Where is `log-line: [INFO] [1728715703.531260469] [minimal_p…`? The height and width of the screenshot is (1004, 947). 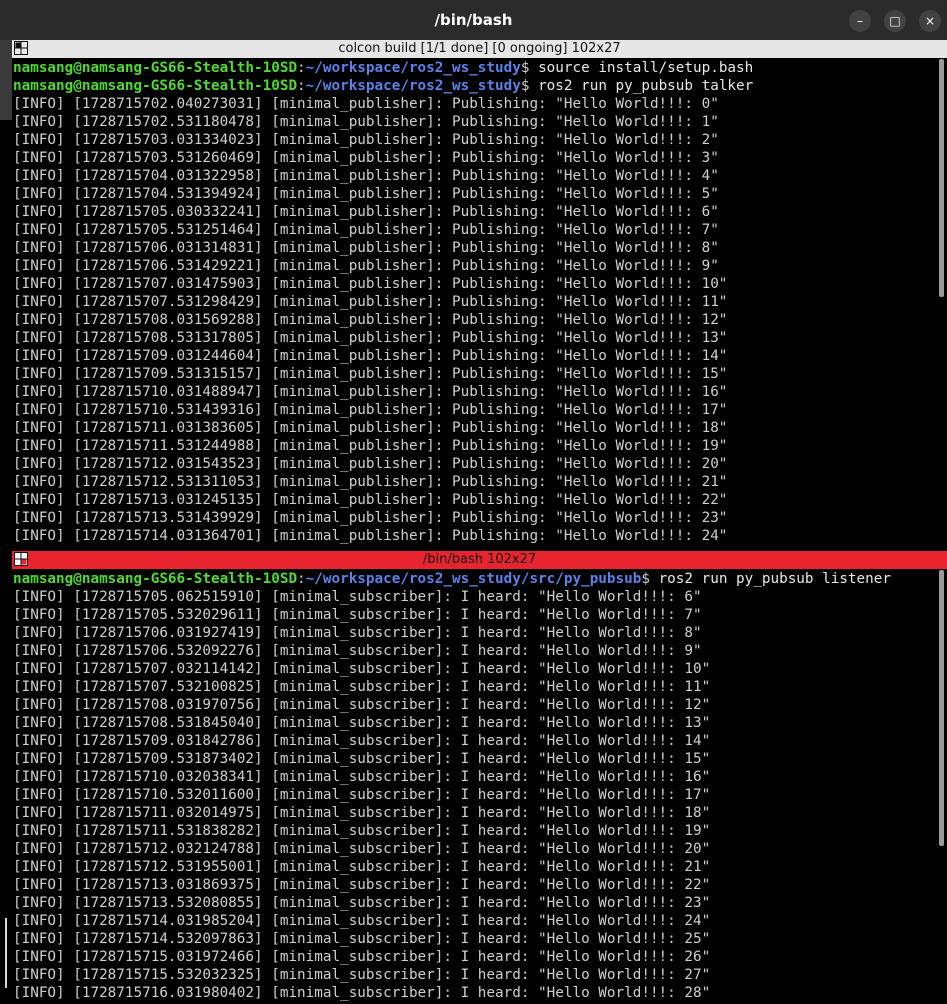 log-line: [INFO] [1728715703.531260469] [minimal_p… is located at coordinates (366, 158).